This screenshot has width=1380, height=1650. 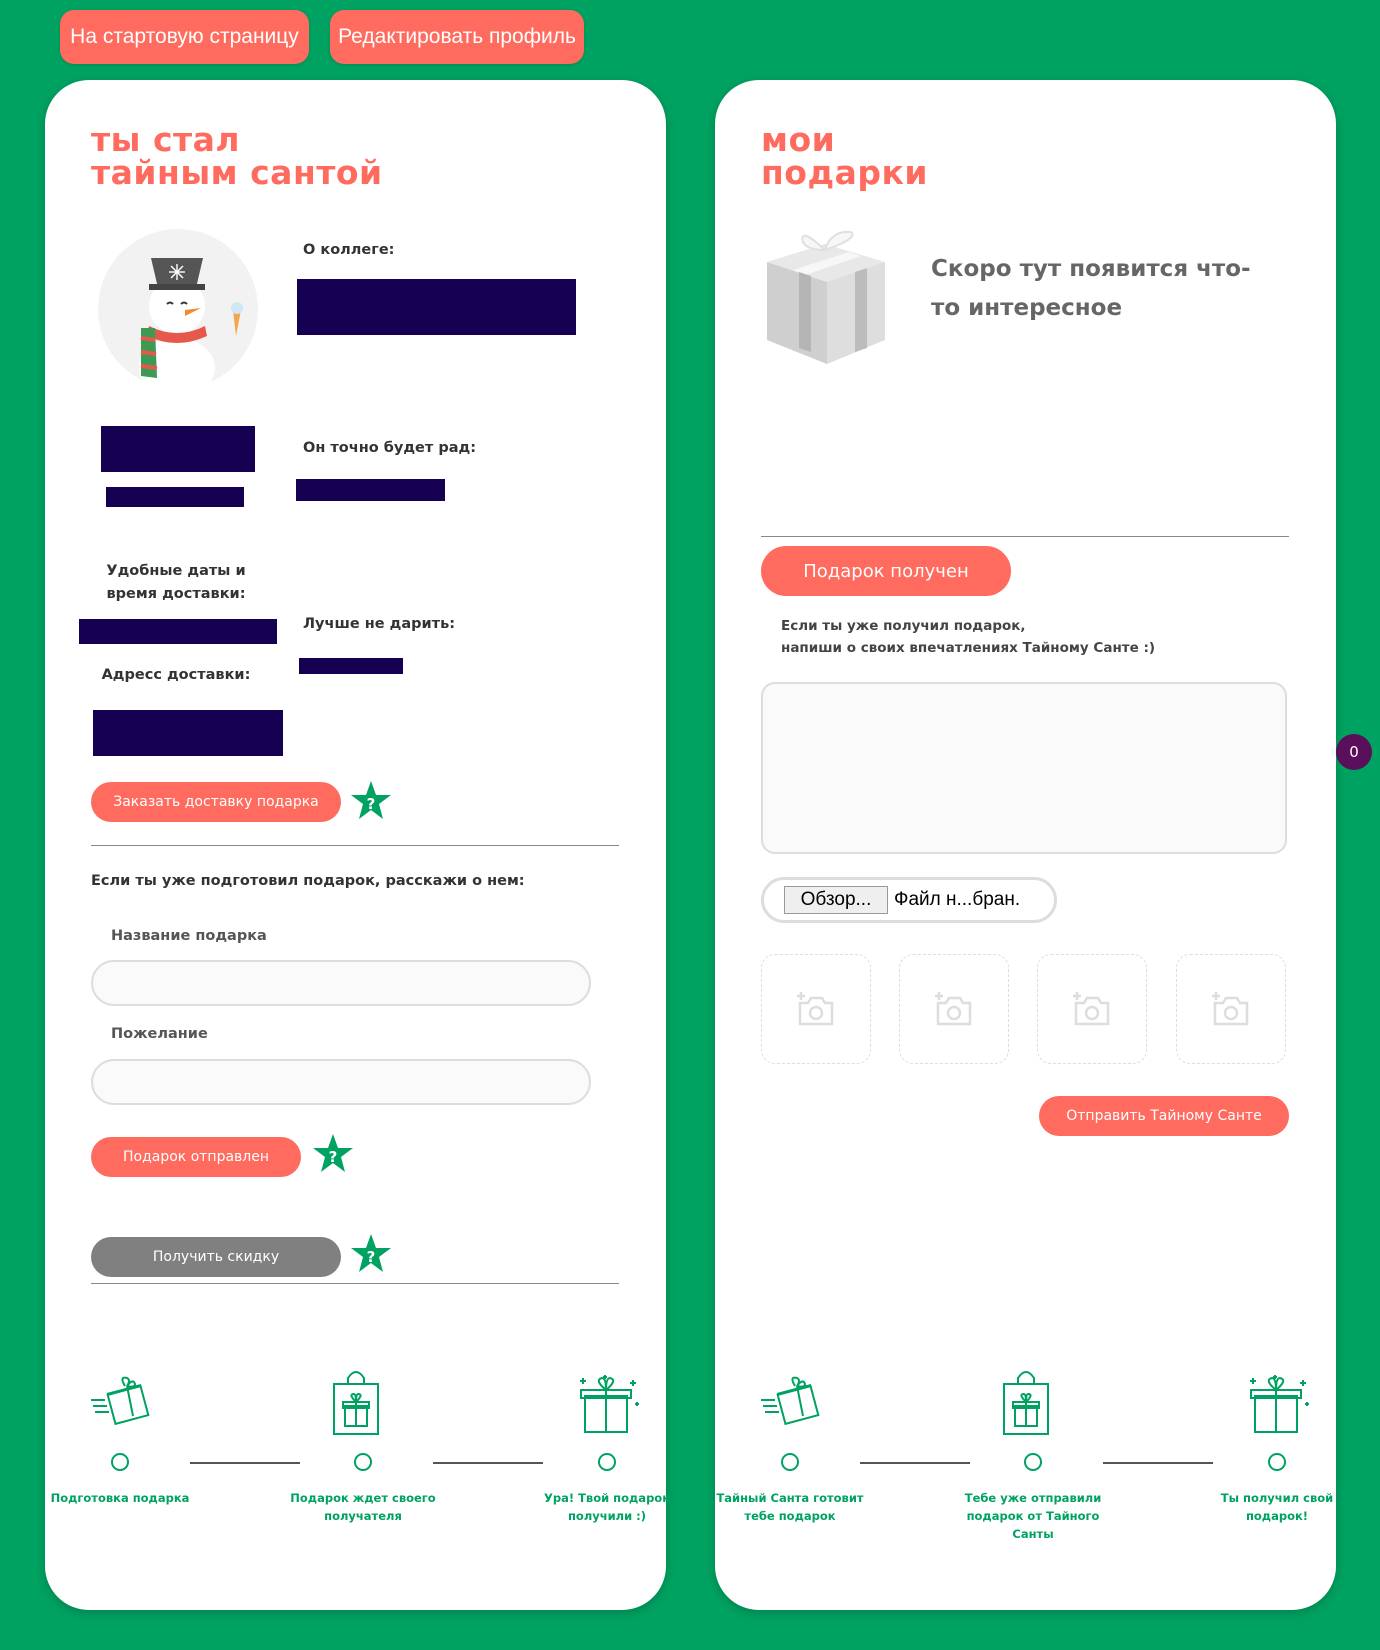 What do you see at coordinates (826, 299) in the screenshot?
I see `gift-box-icon` at bounding box center [826, 299].